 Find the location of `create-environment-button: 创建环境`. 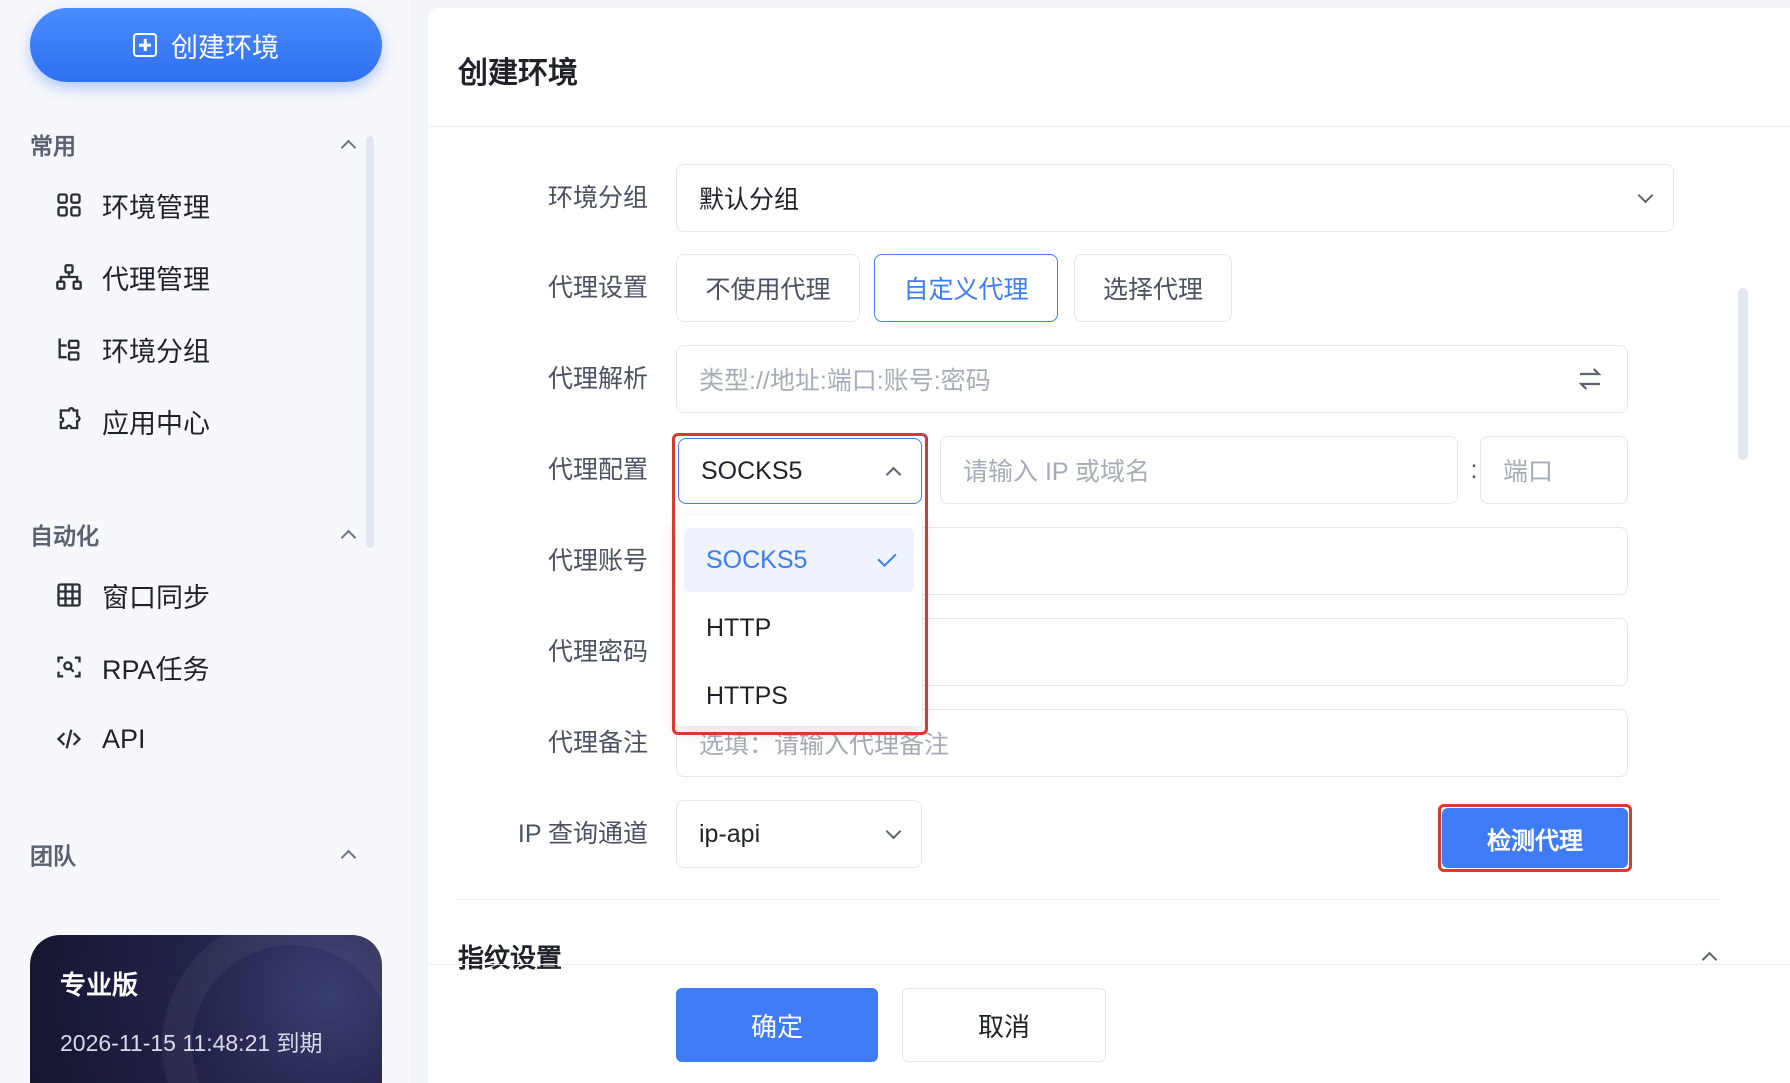

create-environment-button: 创建环境 is located at coordinates (206, 45).